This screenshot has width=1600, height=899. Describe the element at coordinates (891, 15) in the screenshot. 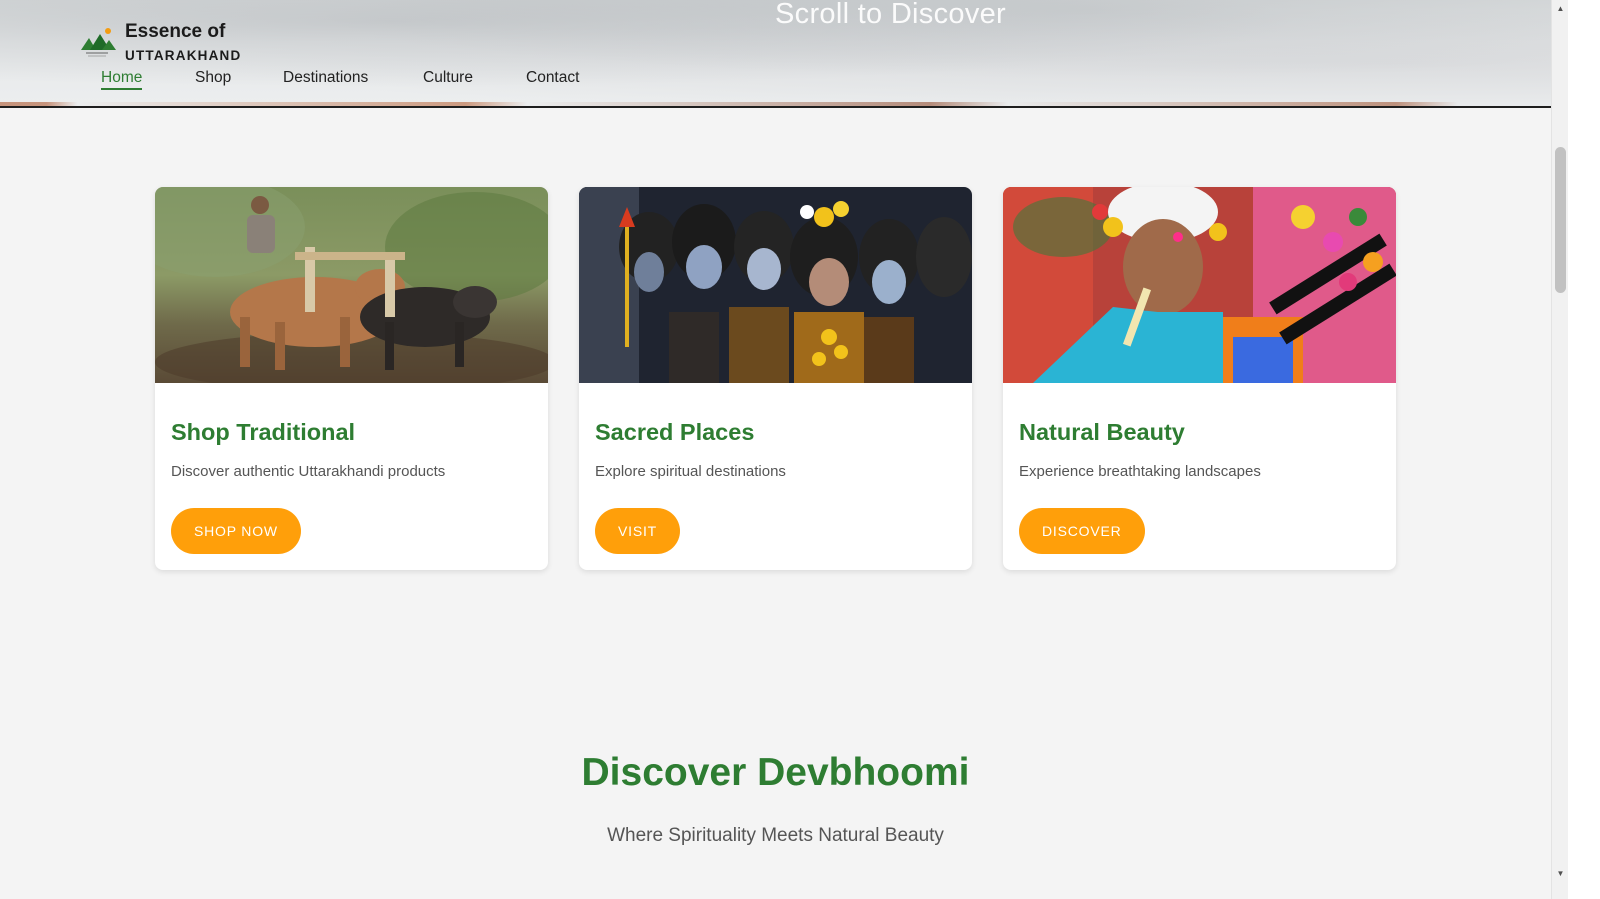

I see `scroll-hint: Scroll to Discover` at that location.